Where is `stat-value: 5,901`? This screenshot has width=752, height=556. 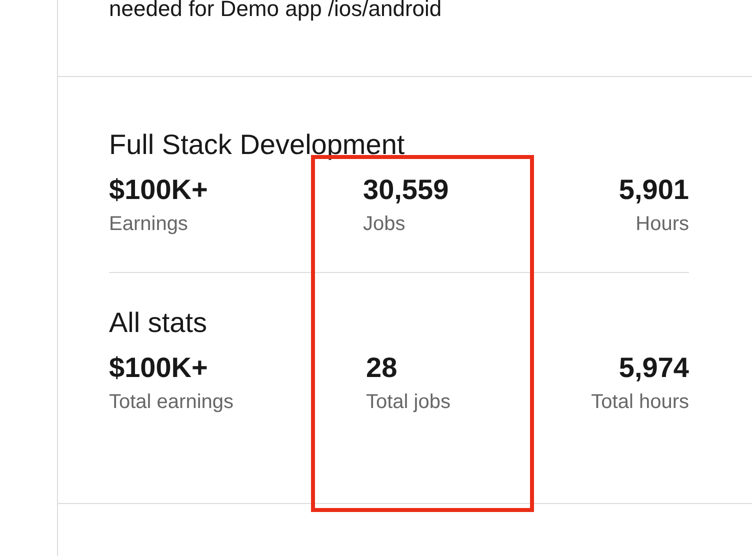
stat-value: 5,901 is located at coordinates (653, 190).